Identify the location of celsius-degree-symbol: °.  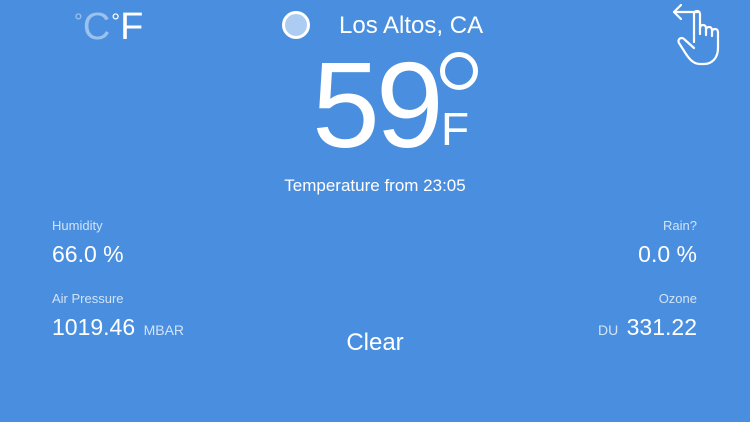
(78, 21).